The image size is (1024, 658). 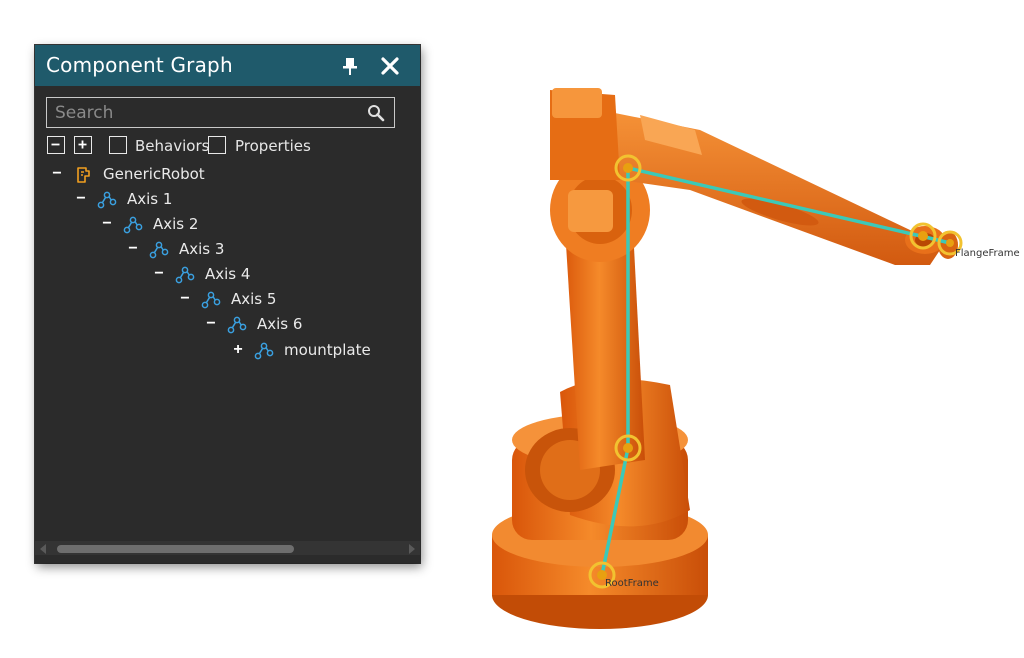 I want to click on pin-icon, so click(x=350, y=66).